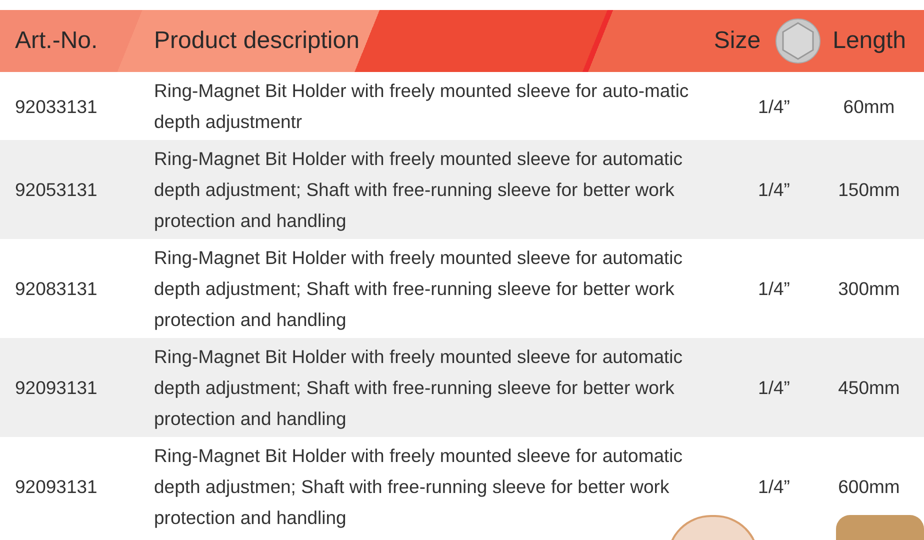 This screenshot has width=924, height=540. Describe the element at coordinates (797, 41) in the screenshot. I see `hex-bolt-icon` at that location.